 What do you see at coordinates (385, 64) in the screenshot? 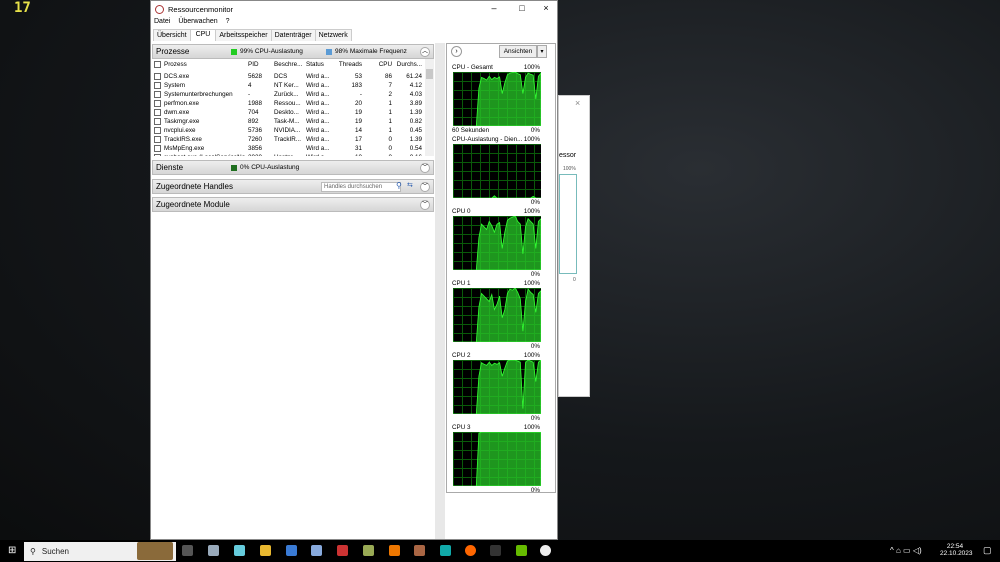
I see `column-header: CPU` at bounding box center [385, 64].